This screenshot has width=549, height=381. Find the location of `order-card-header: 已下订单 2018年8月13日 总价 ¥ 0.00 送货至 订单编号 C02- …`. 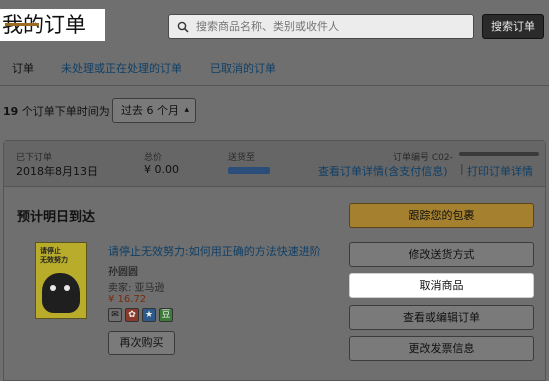

order-card-header: 已下订单 2018年8月13日 总价 ¥ 0.00 送货至 订单编号 C02- … is located at coordinates (274, 164).